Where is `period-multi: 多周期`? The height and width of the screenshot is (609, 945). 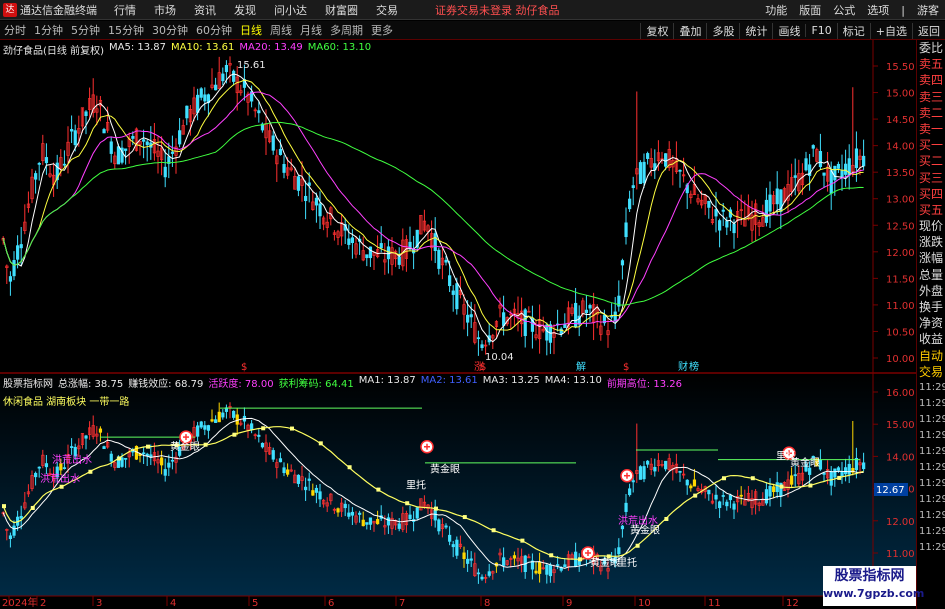
period-multi: 多周期 is located at coordinates (346, 30).